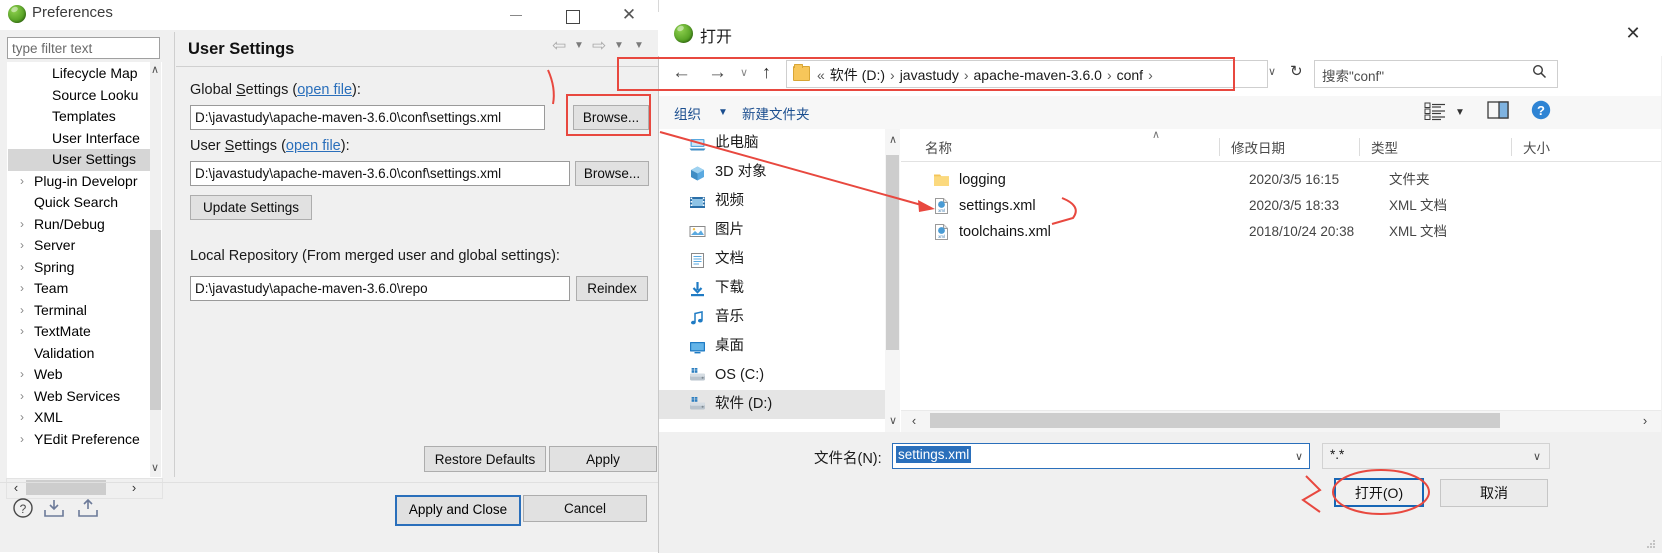  What do you see at coordinates (772, 230) in the screenshot?
I see `nav-pane-item-: 图片` at bounding box center [772, 230].